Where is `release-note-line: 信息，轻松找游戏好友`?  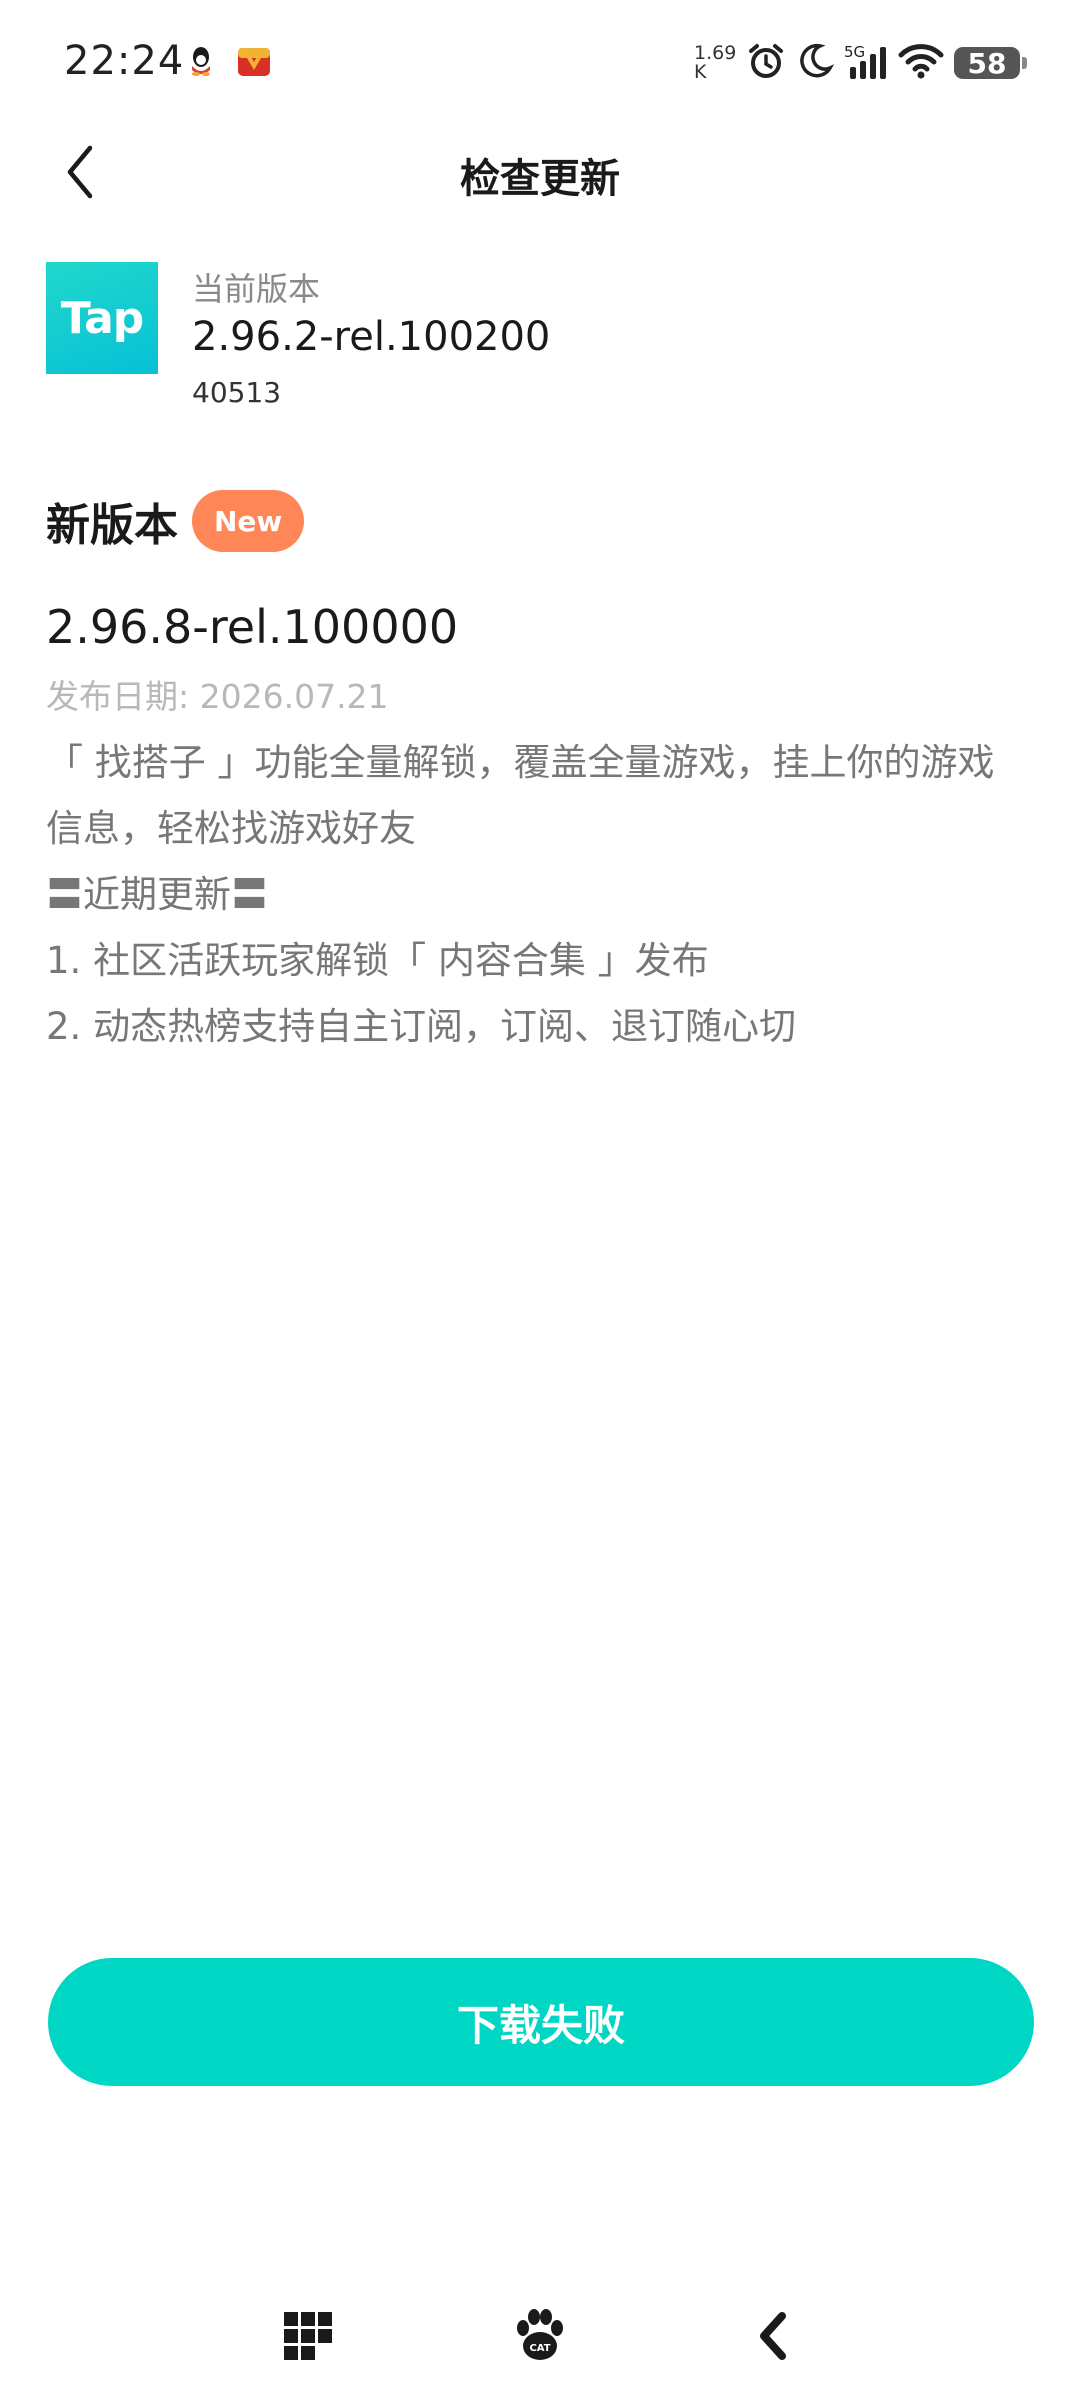 release-note-line: 信息，轻松找游戏好友 is located at coordinates (231, 828).